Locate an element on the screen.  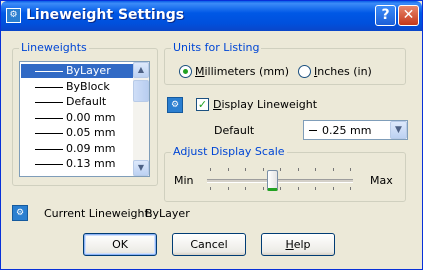
default-label: Default is located at coordinates (234, 130).